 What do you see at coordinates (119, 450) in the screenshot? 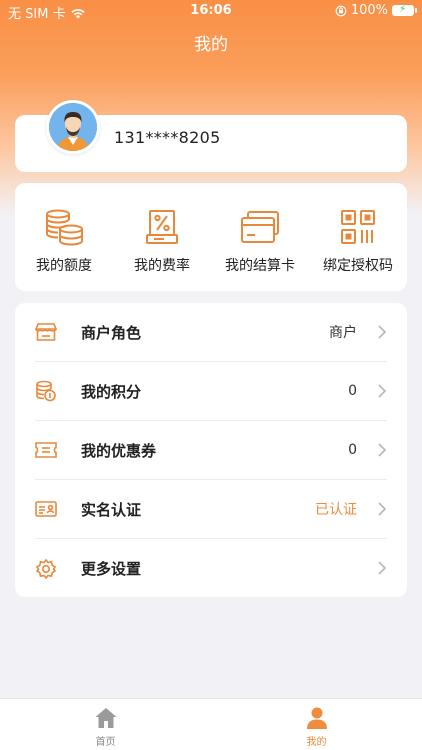
I see `menu-item-label: 我的优惠券` at bounding box center [119, 450].